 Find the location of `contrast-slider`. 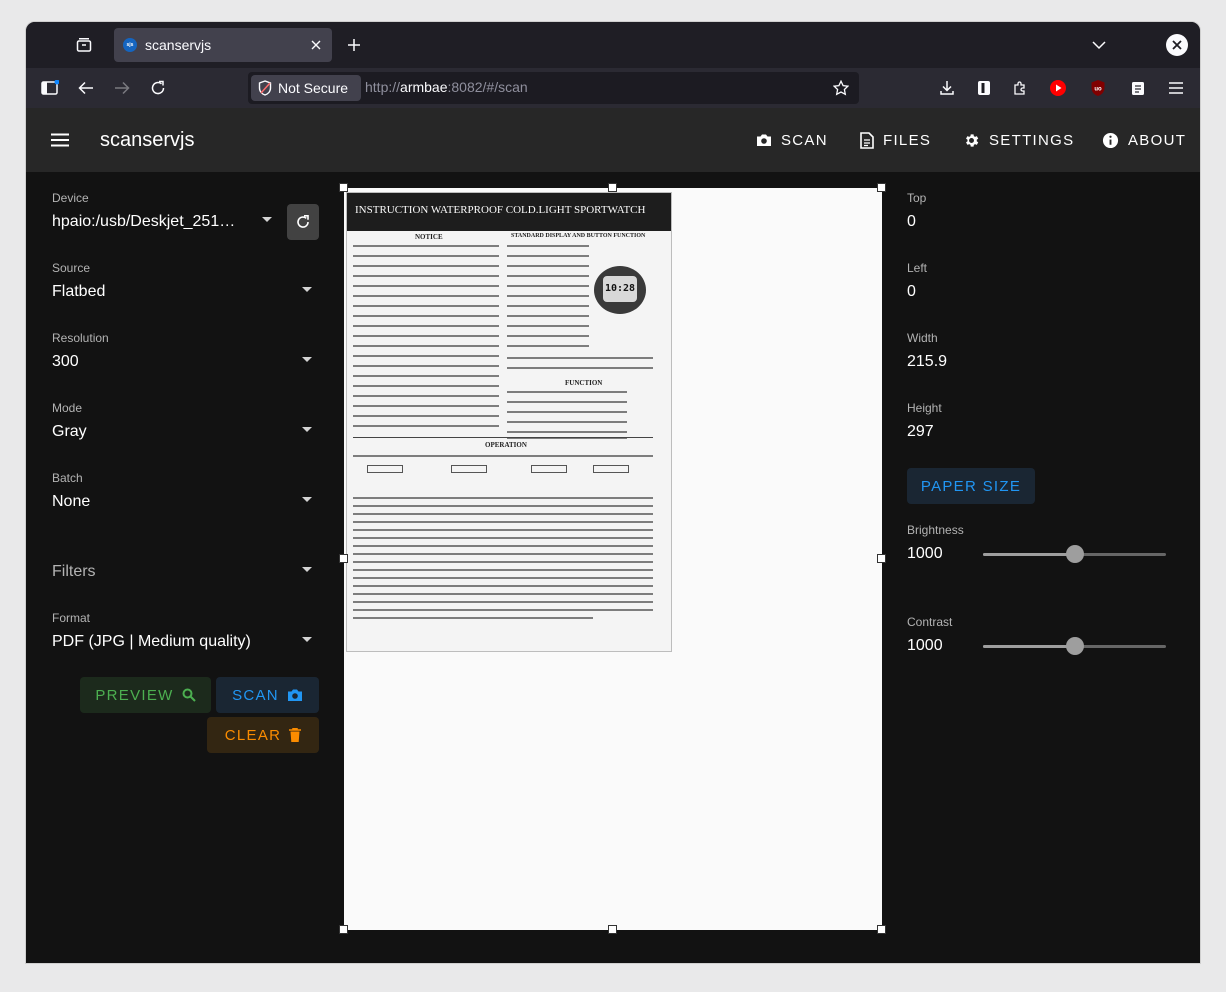

contrast-slider is located at coordinates (1074, 646).